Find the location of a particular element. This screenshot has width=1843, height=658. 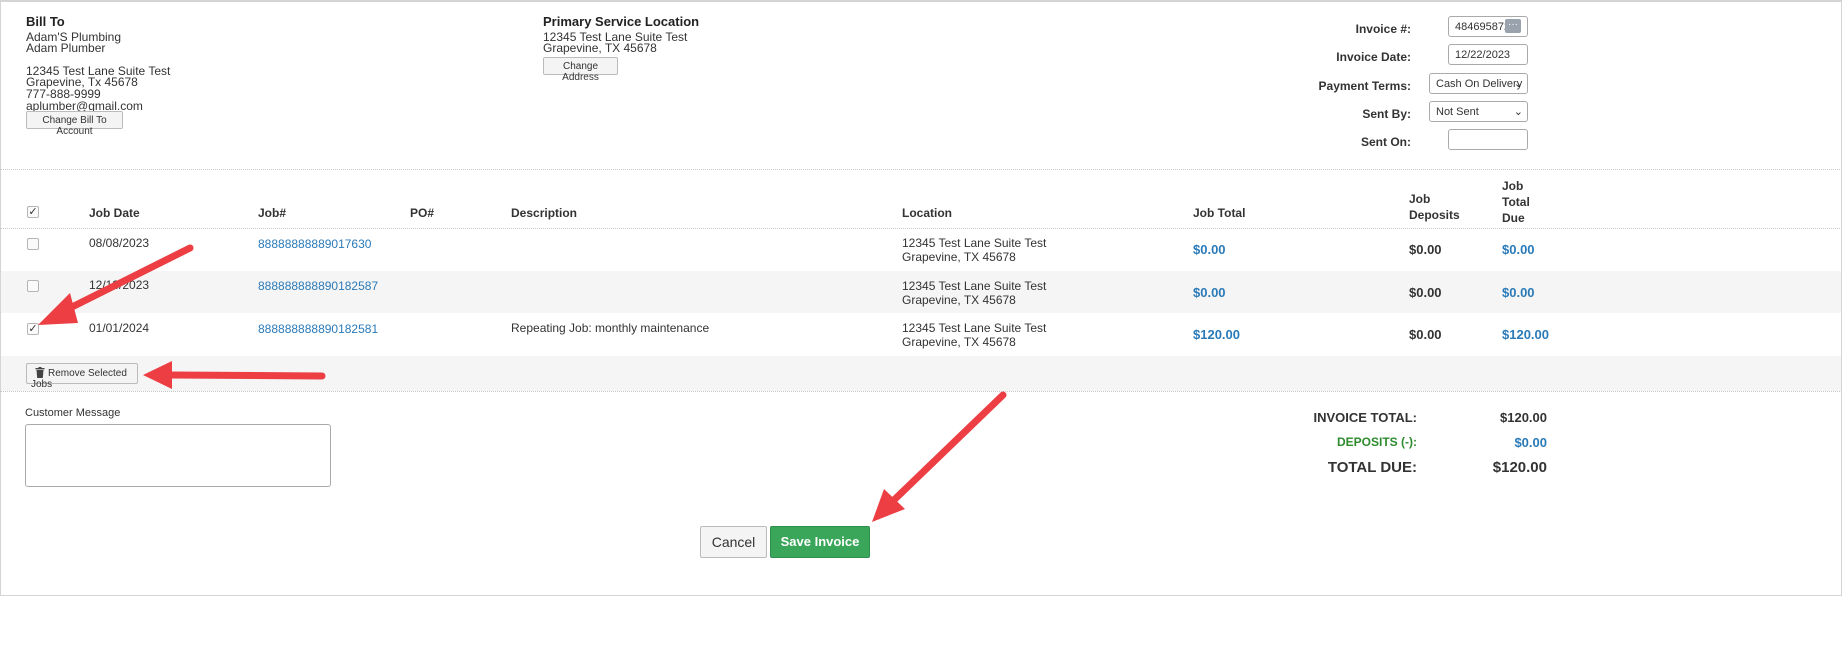

payment-terms-value: Cash On Delivery is located at coordinates (1479, 84).